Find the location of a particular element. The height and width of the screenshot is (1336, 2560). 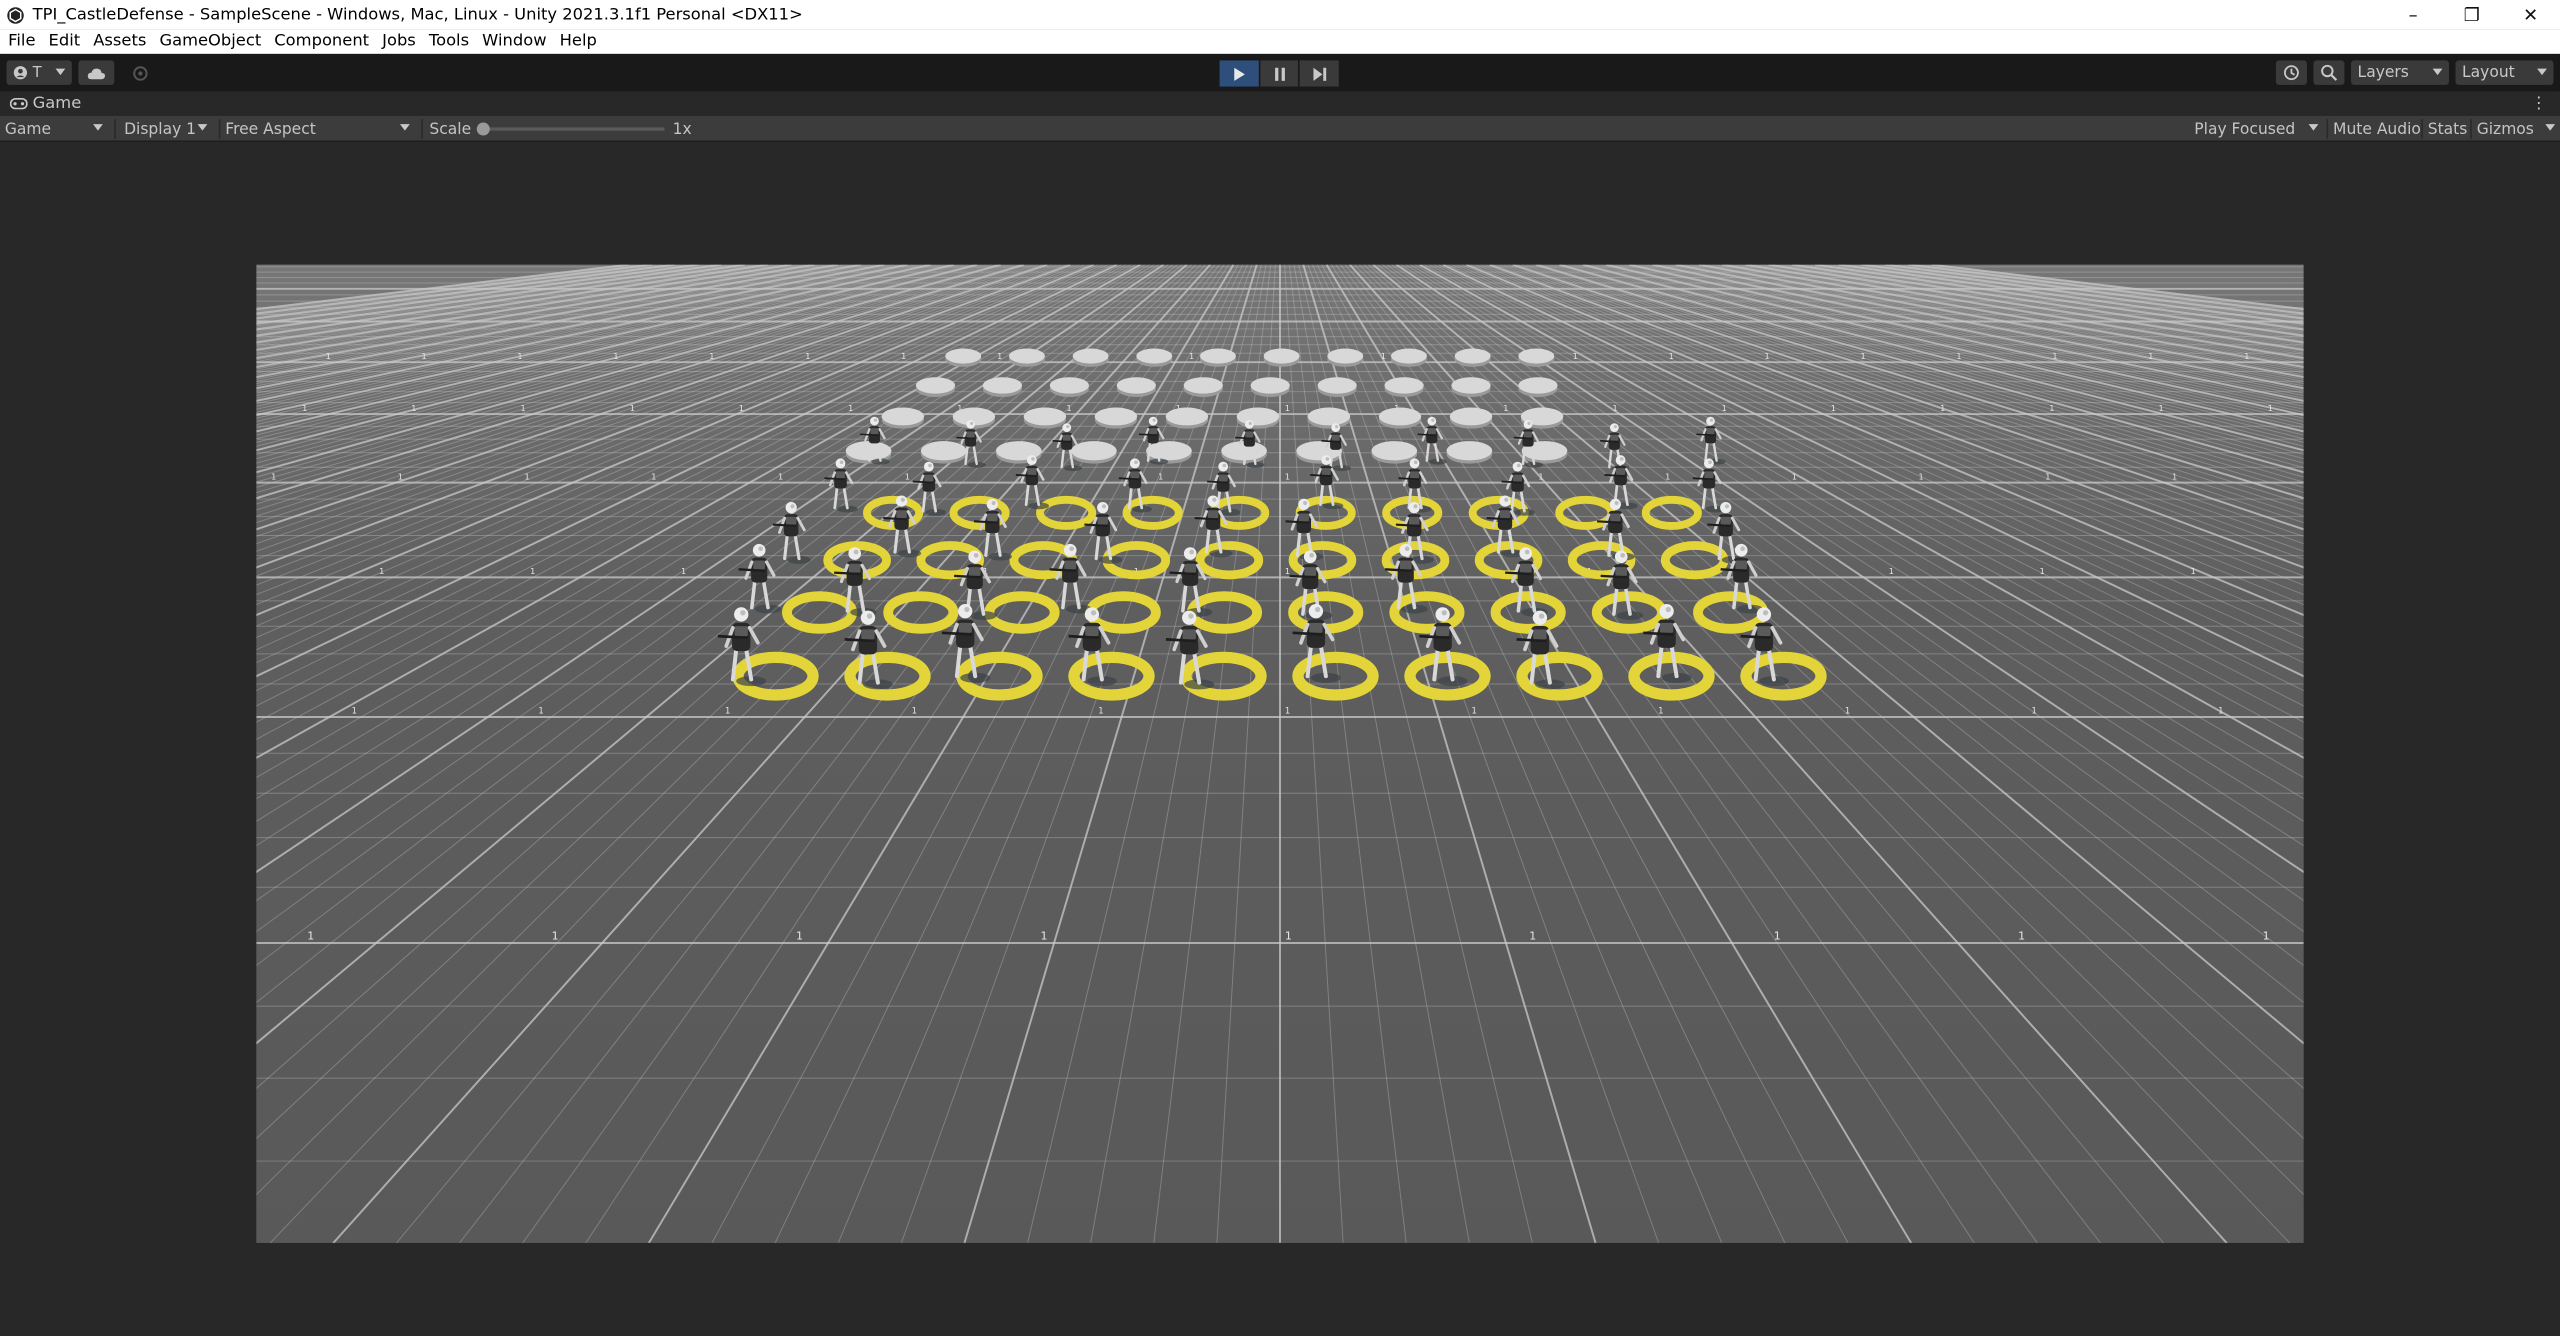

view-mode-label: Game is located at coordinates (28, 129).